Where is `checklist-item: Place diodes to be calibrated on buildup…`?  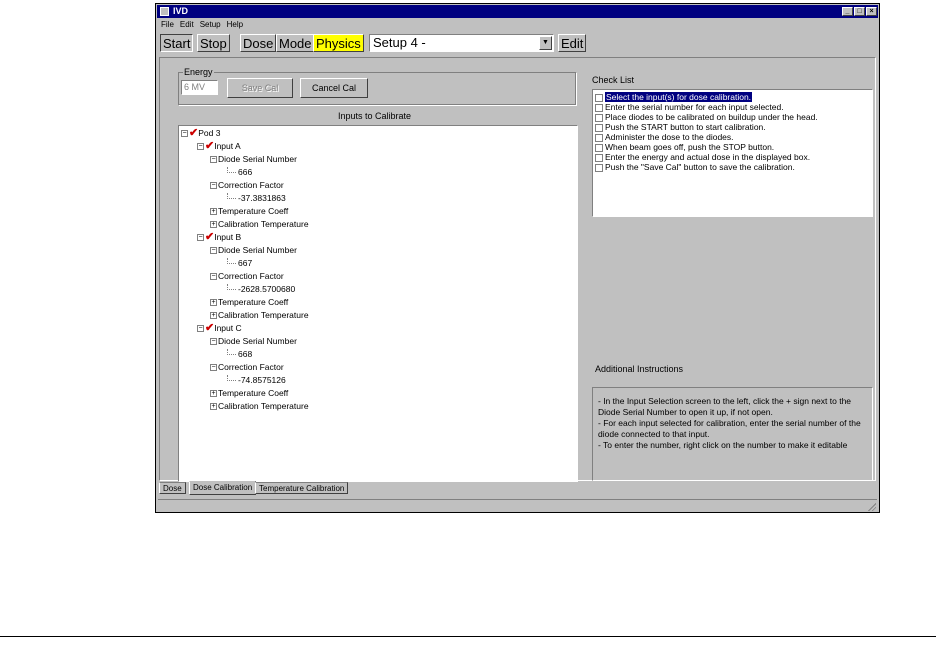 checklist-item: Place diodes to be calibrated on buildup… is located at coordinates (706, 117).